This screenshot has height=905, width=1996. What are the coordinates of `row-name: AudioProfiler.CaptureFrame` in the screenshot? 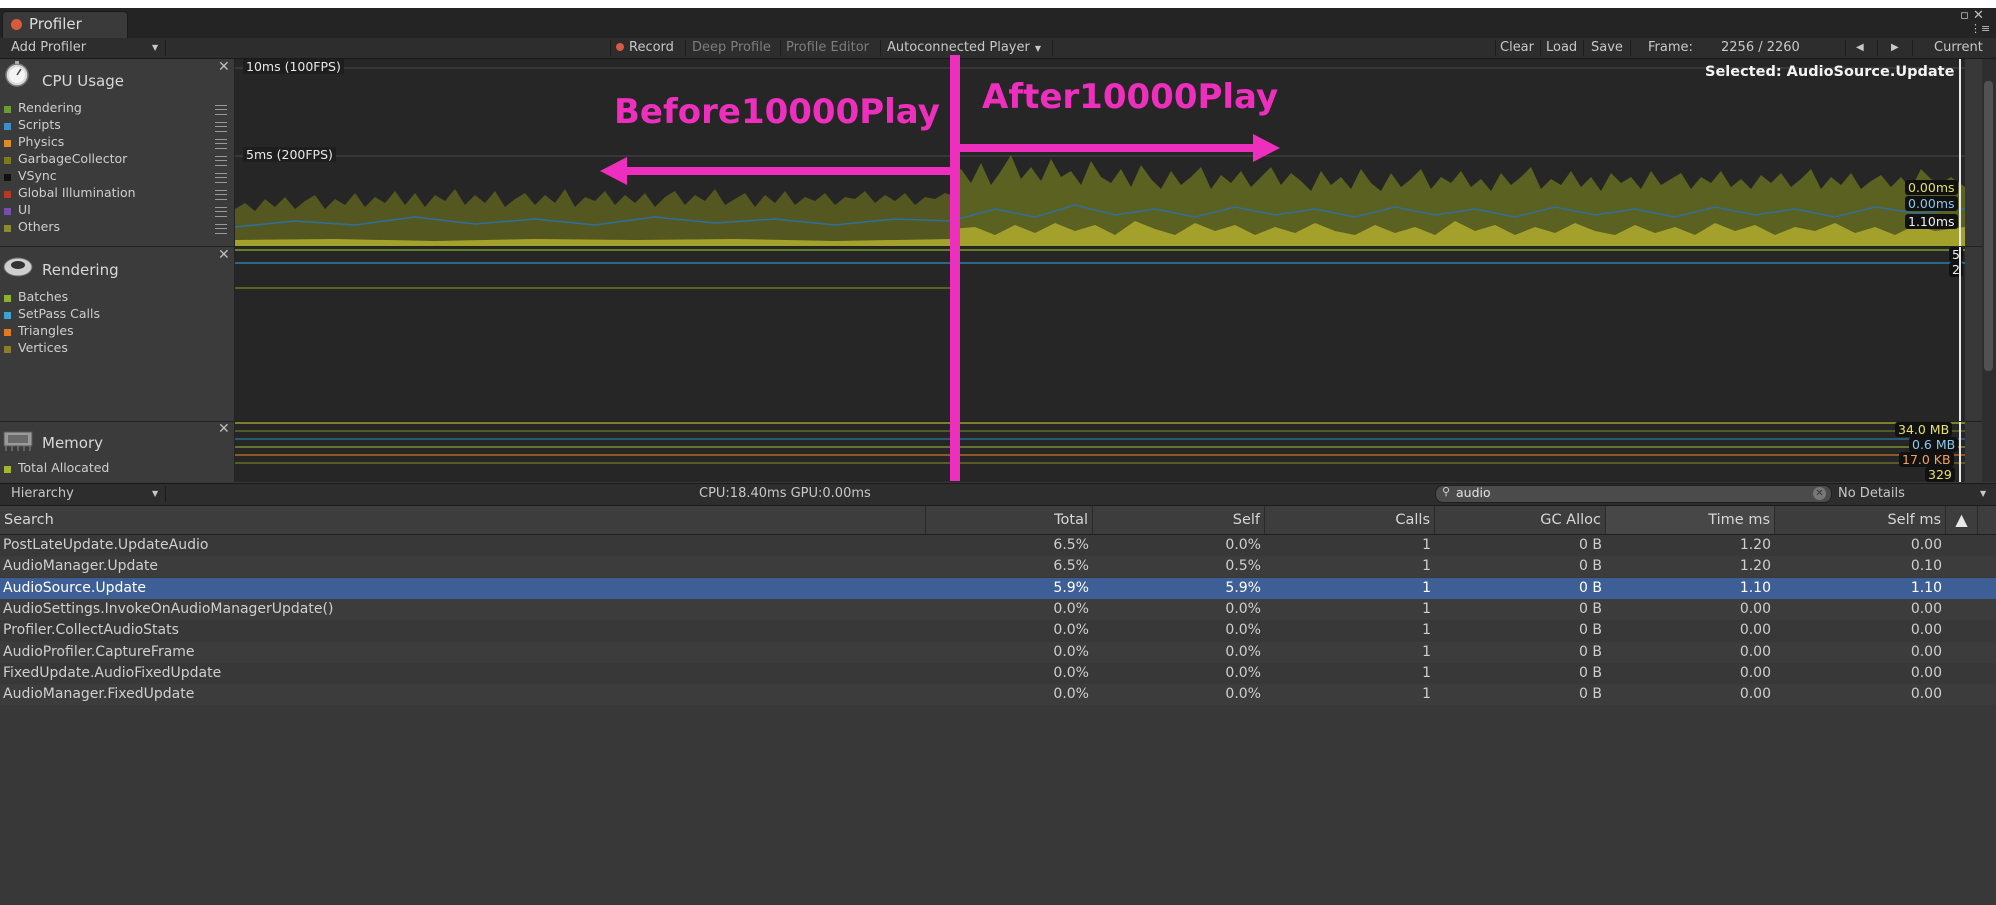 It's located at (99, 651).